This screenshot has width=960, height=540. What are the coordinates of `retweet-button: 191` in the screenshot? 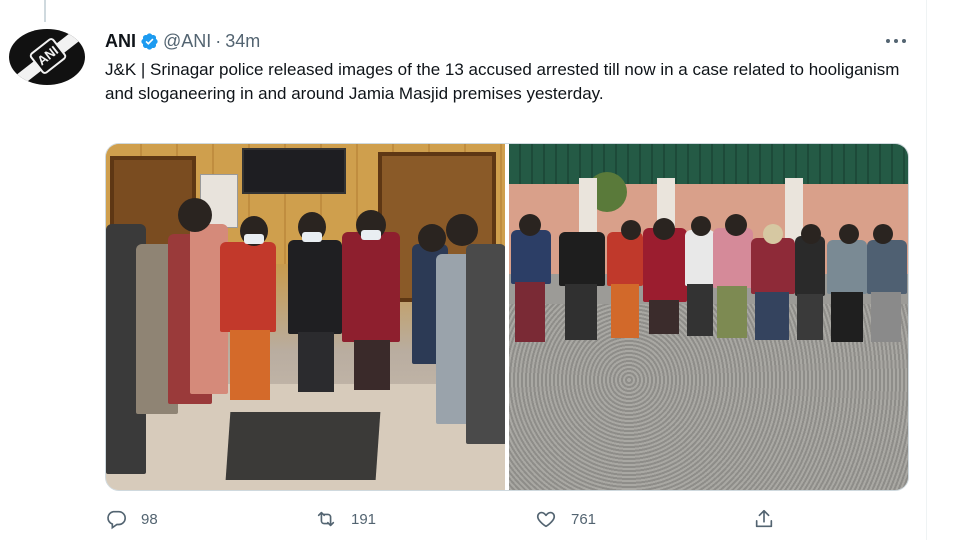 It's located at (345, 519).